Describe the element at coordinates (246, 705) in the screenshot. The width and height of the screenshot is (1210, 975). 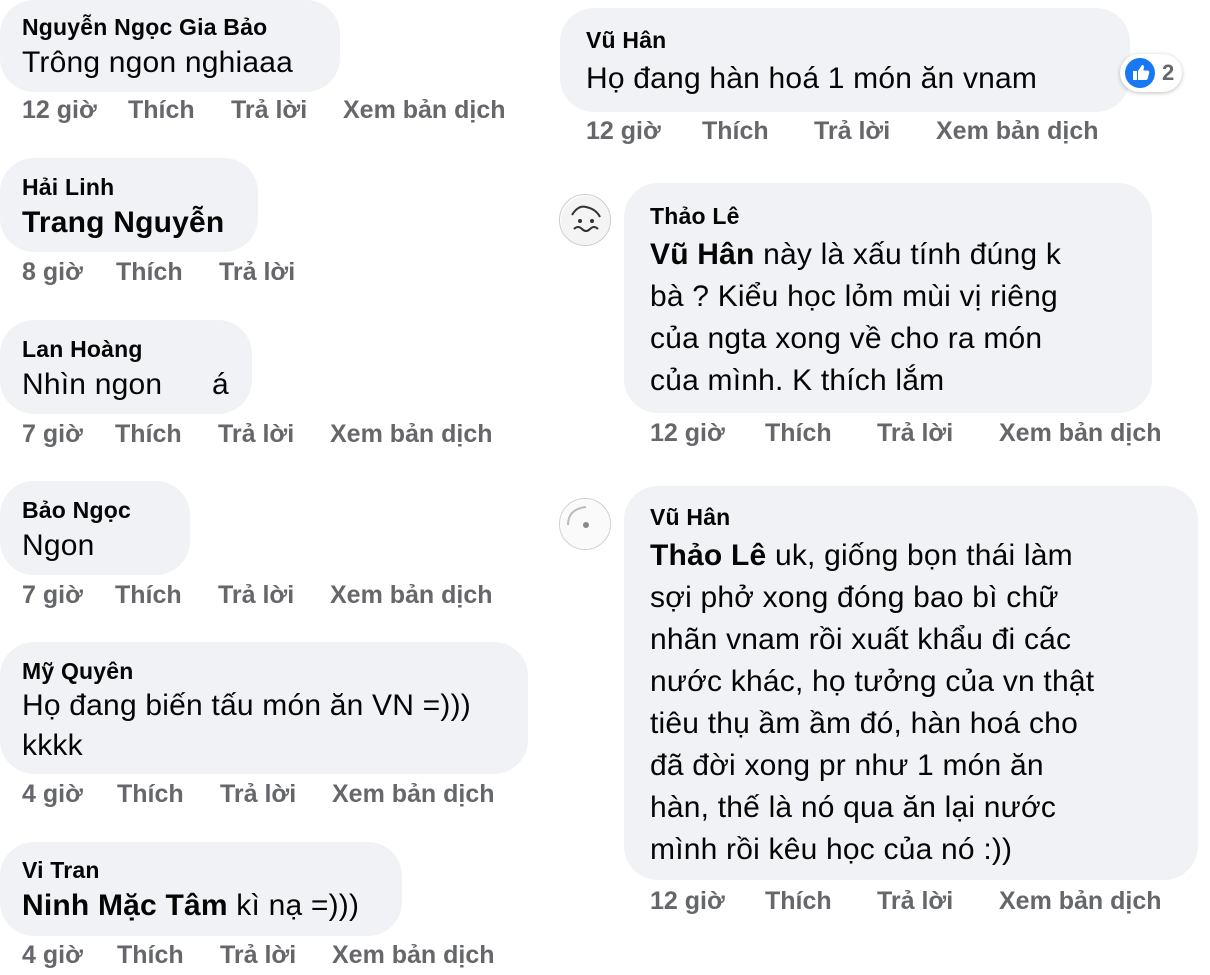
I see `comment-text: Họ đang biến tấu món ăn VN =)))` at that location.